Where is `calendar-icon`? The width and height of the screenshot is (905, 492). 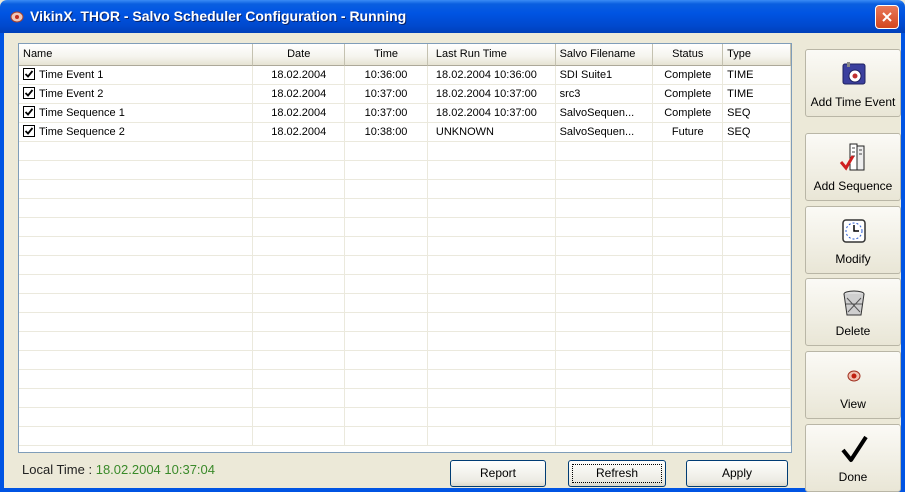 calendar-icon is located at coordinates (854, 74).